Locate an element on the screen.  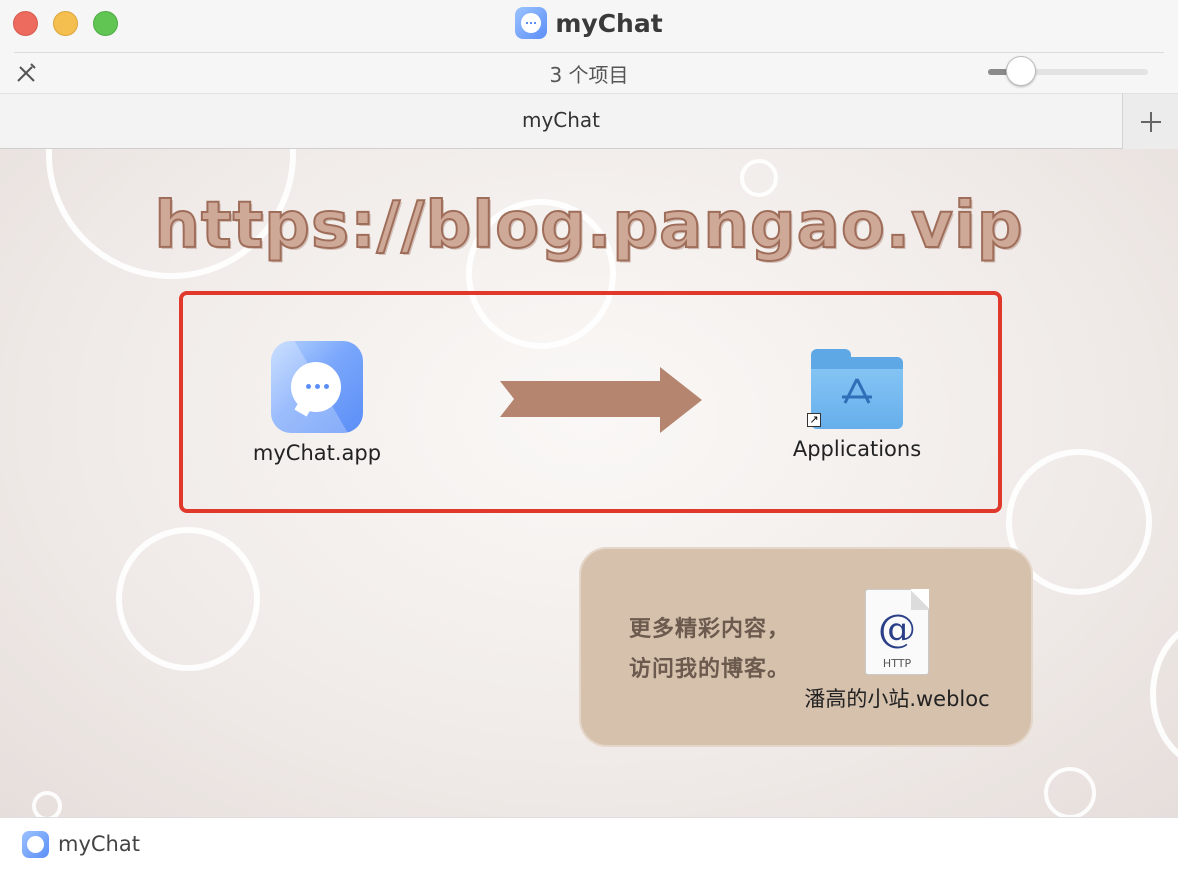
toolbar: 3 个项目 is located at coordinates (589, 73).